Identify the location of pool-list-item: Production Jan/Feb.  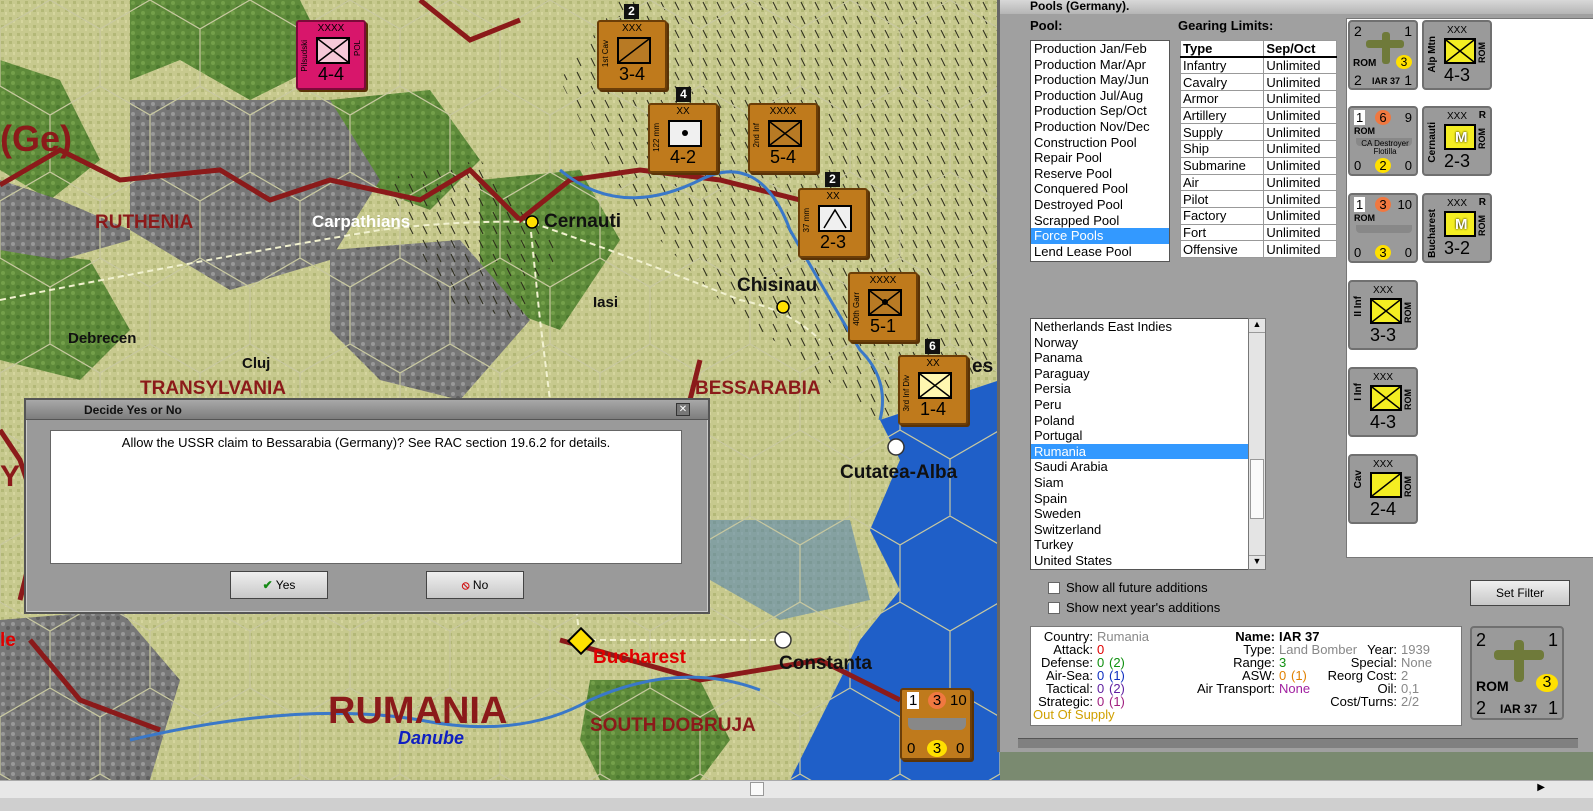
(1100, 49).